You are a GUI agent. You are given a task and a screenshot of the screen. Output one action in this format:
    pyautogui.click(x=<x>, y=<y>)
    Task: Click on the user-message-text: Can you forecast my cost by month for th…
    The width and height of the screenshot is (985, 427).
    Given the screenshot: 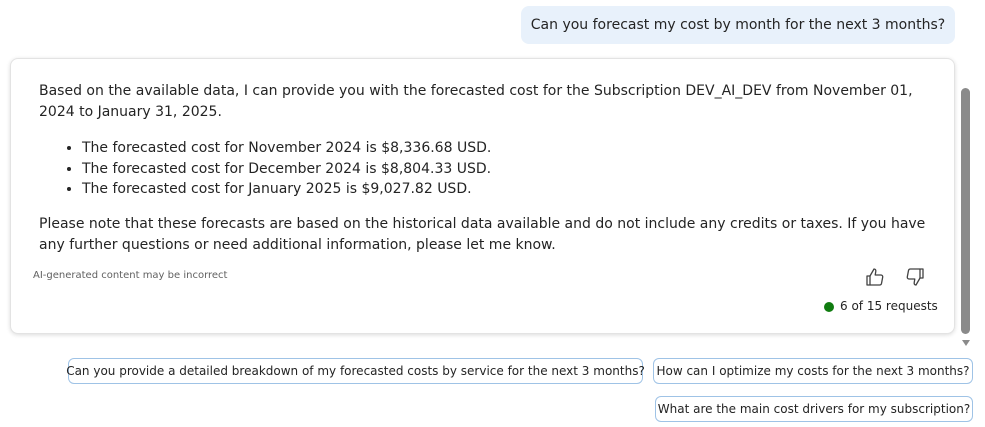 What is the action you would take?
    pyautogui.click(x=738, y=25)
    